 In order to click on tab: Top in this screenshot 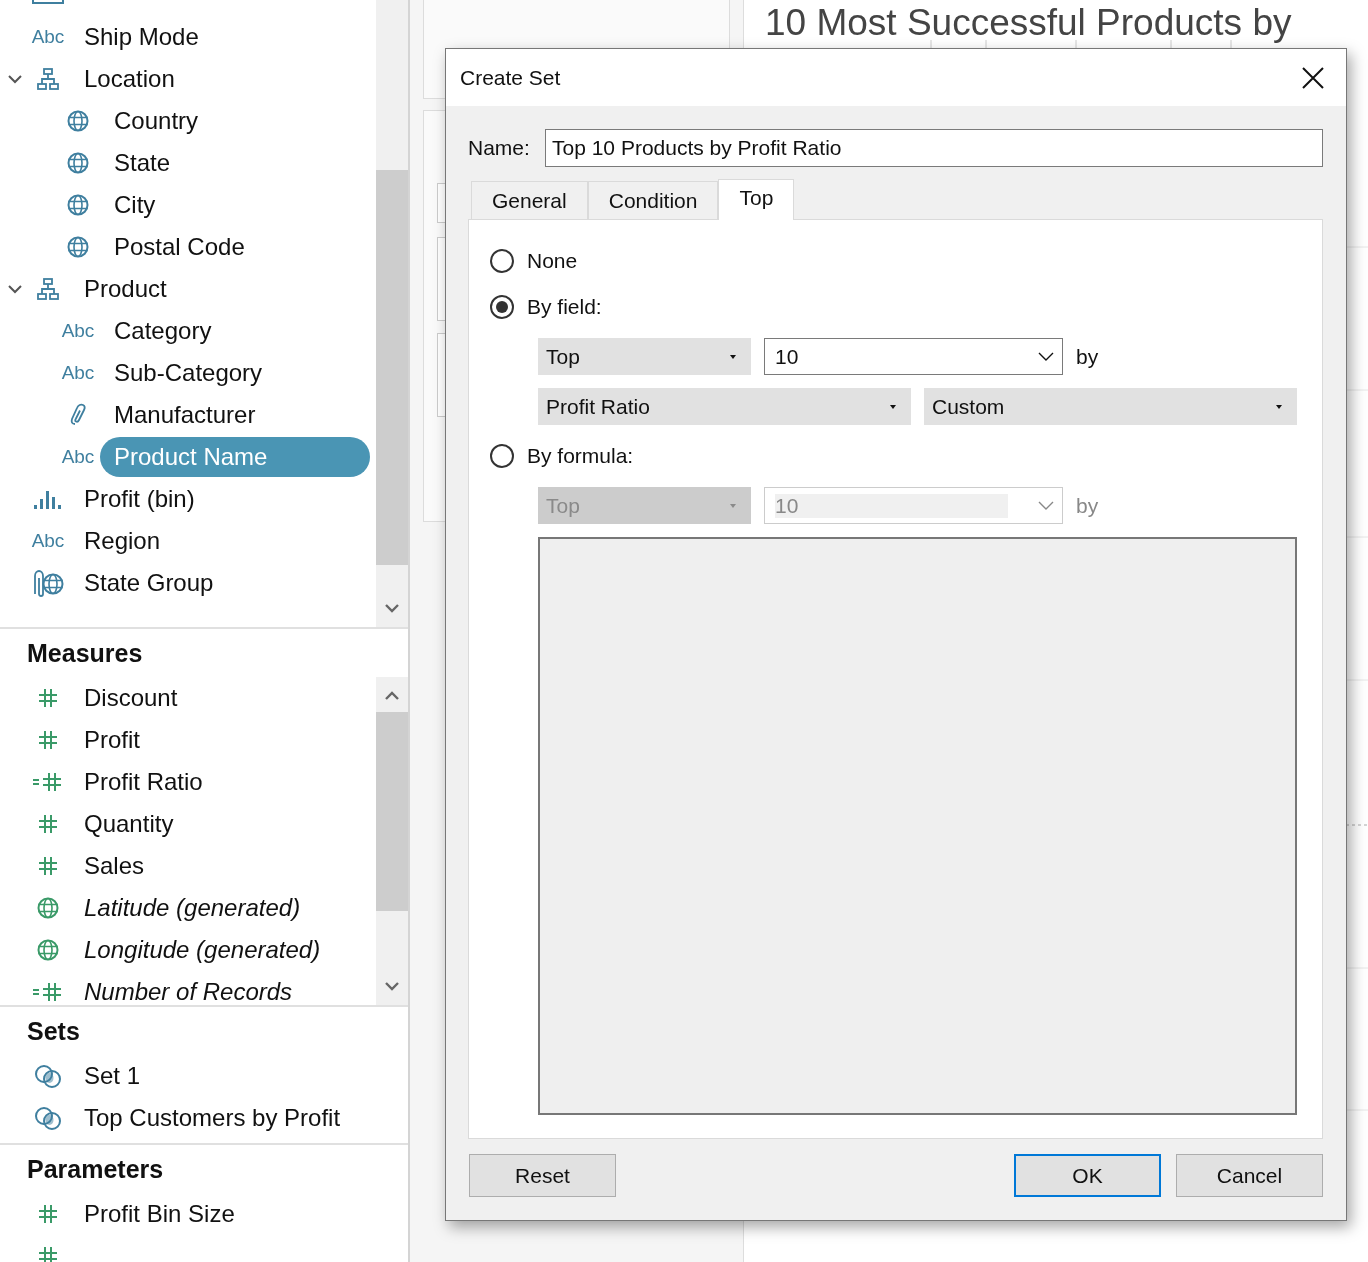, I will do `click(756, 199)`.